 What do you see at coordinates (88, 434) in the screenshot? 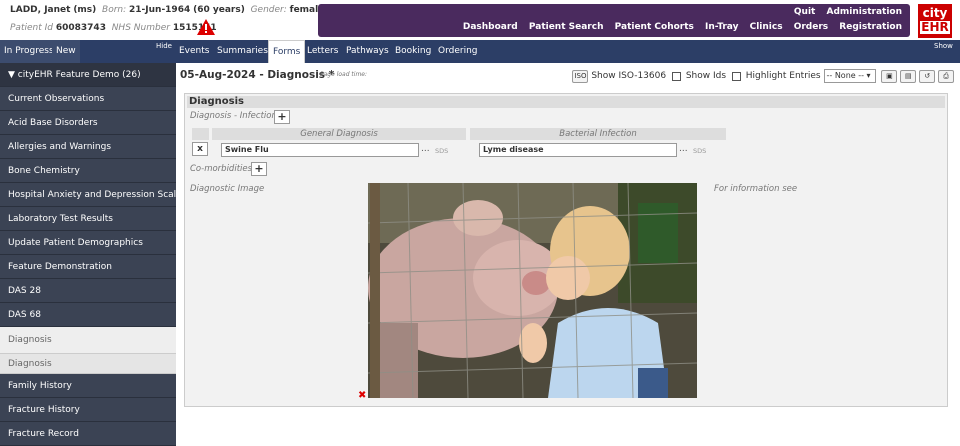
I see `sidebar-item-fracture-record: Fracture Record` at bounding box center [88, 434].